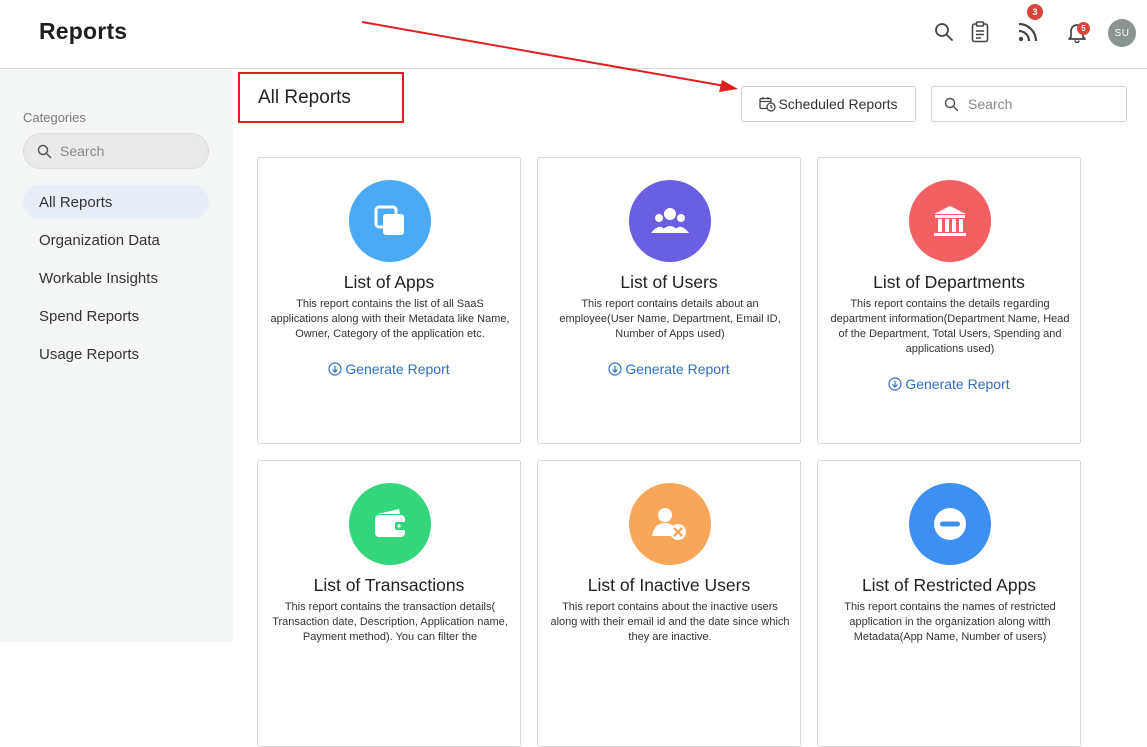  Describe the element at coordinates (1122, 33) in the screenshot. I see `avatar: SU` at that location.